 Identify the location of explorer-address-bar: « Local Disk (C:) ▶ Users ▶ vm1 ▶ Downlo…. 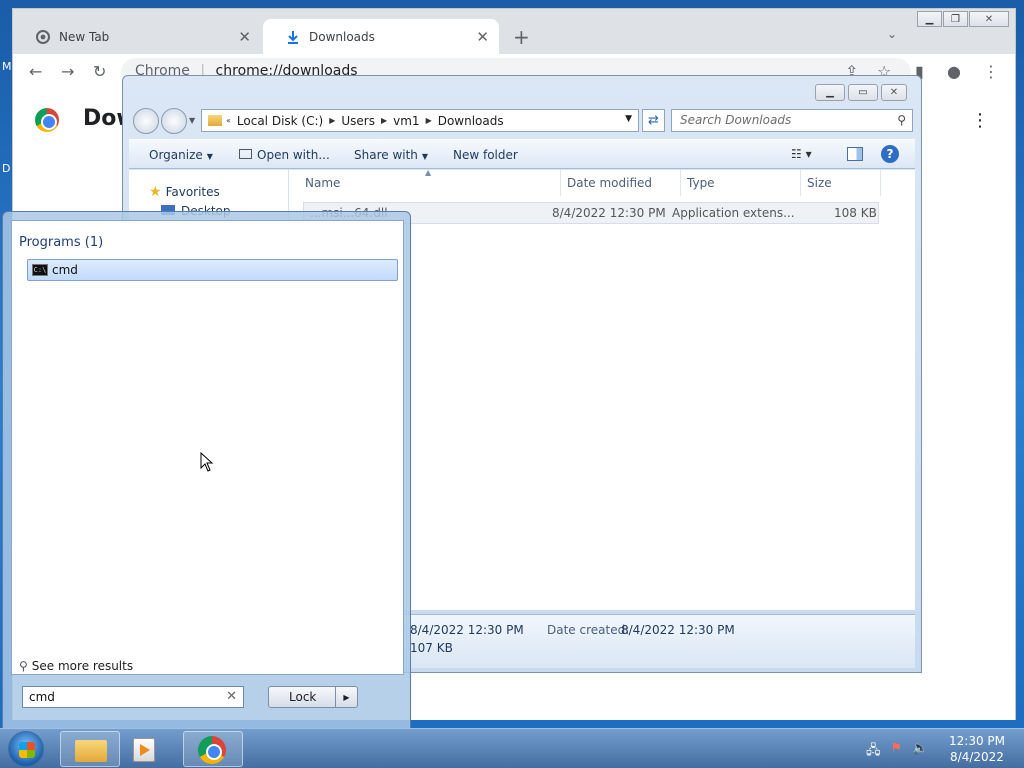
(420, 120).